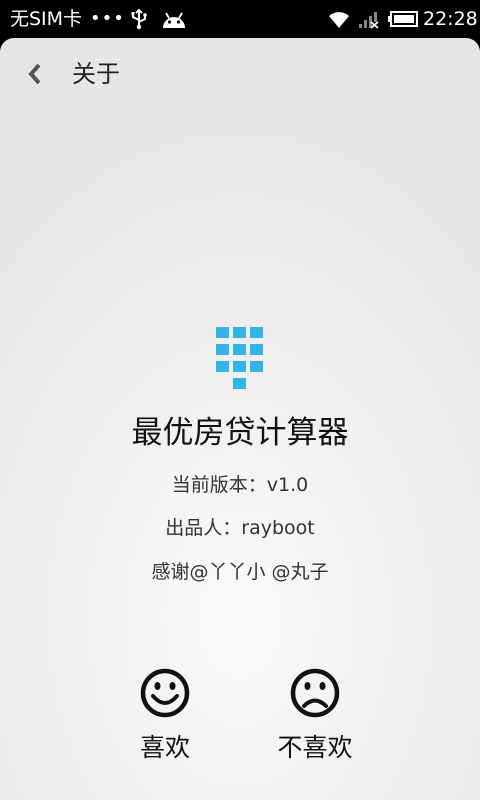 This screenshot has width=480, height=800. I want to click on dislike-label: 不喜欢, so click(315, 747).